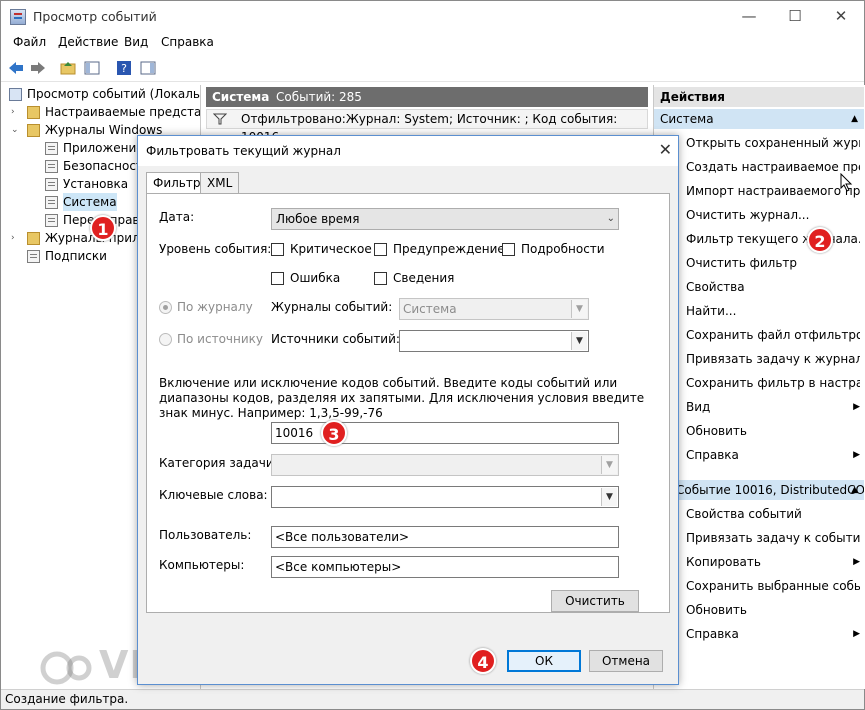 The height and width of the screenshot is (710, 865). Describe the element at coordinates (38, 68) in the screenshot. I see `forward-arrow-icon` at that location.